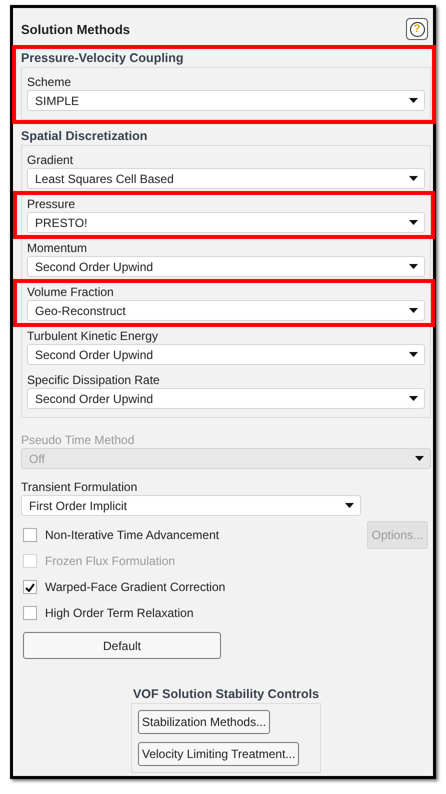 This screenshot has width=446, height=794. Describe the element at coordinates (71, 292) in the screenshot. I see `field-label: Volume Fraction` at that location.